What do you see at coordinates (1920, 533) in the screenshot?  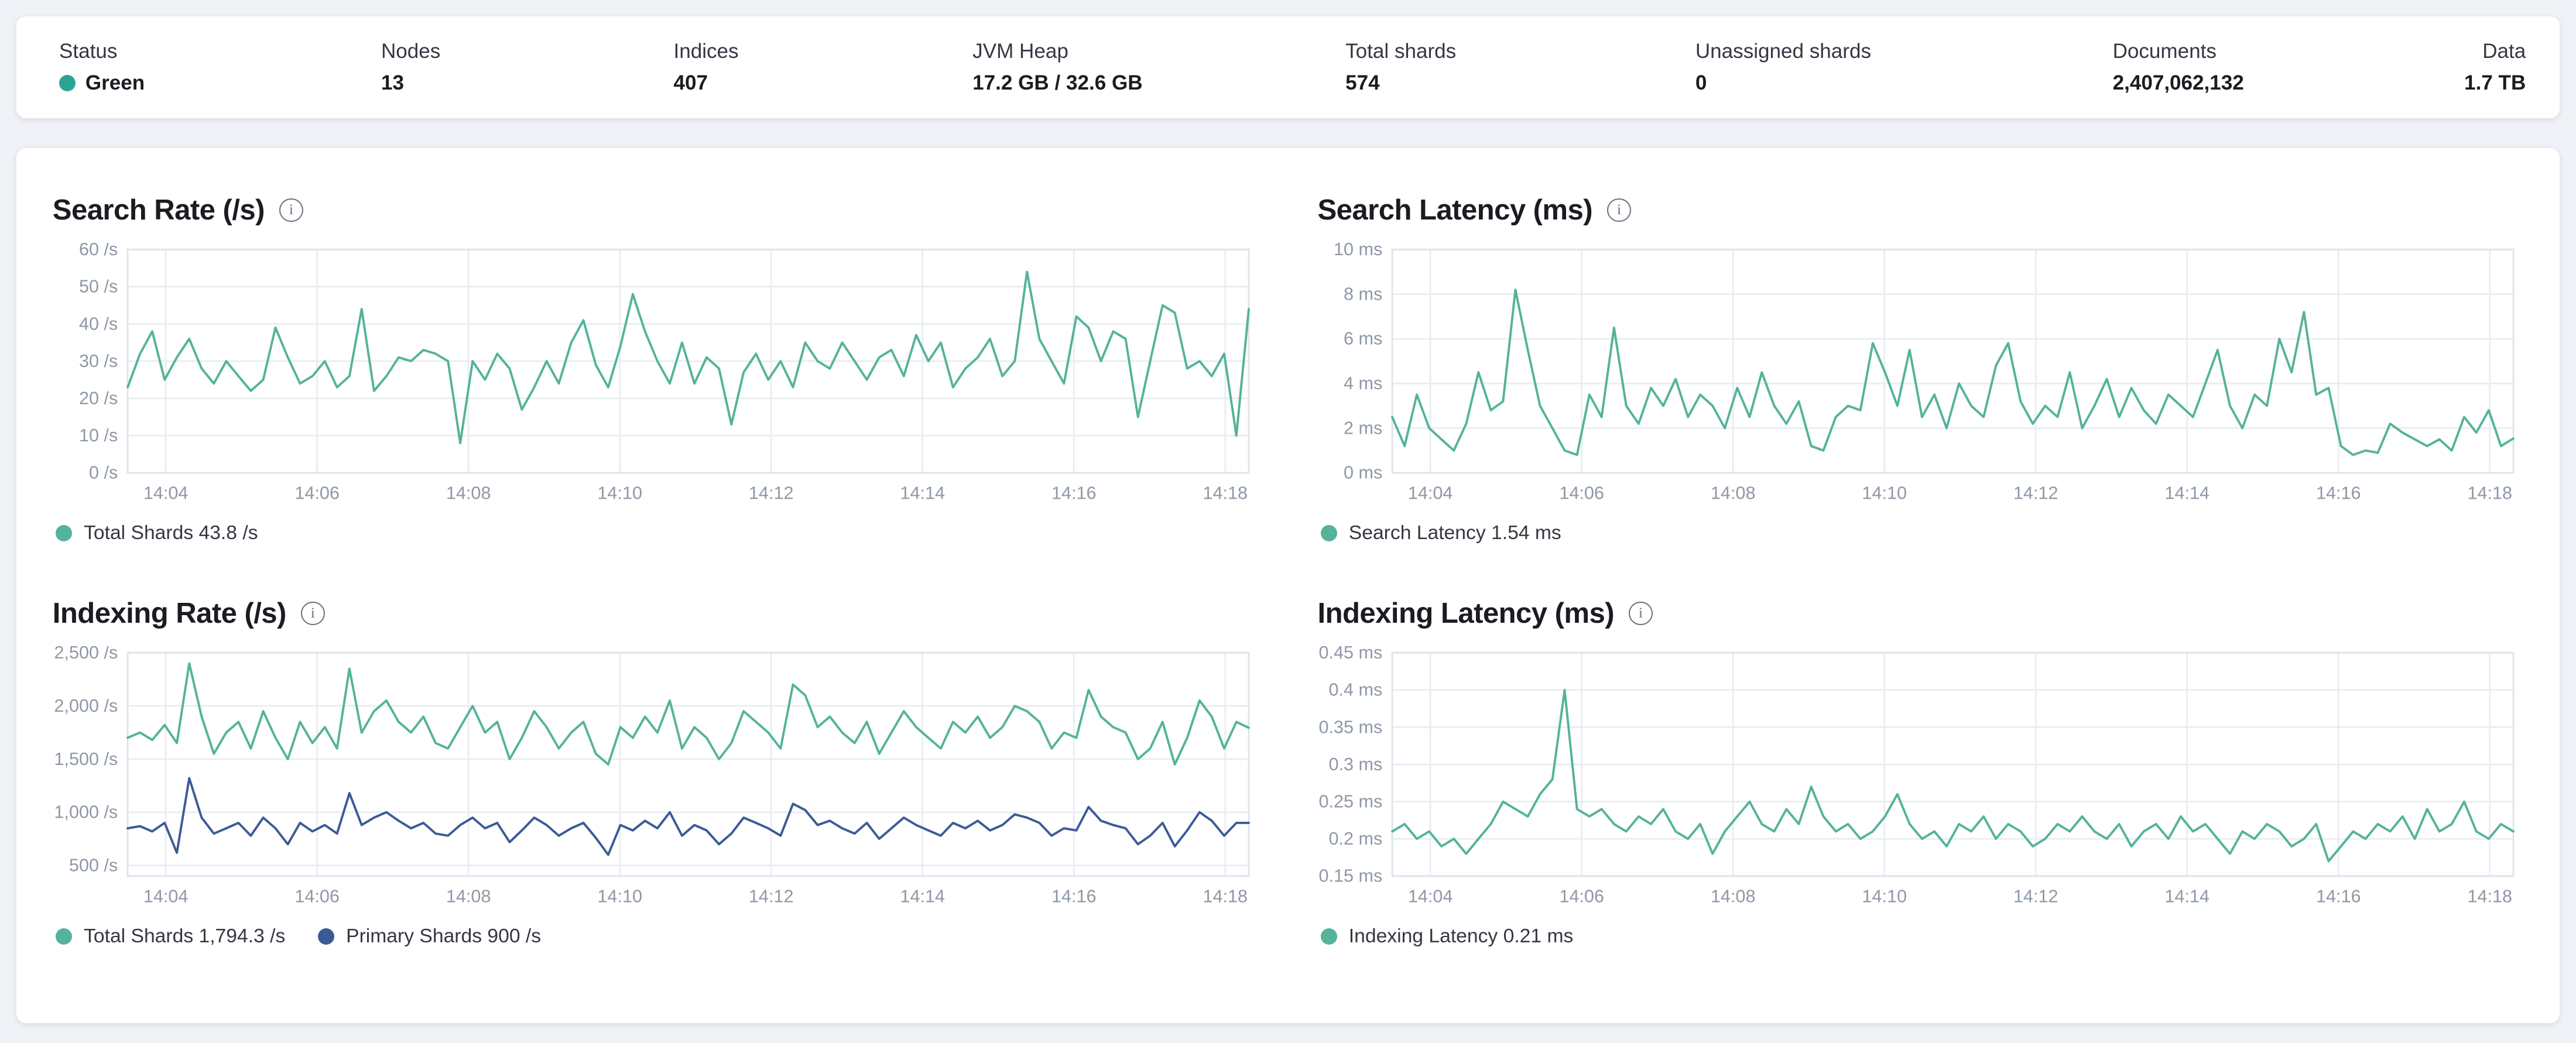 I see `chart-legend: Search Latency 1.54 ms` at bounding box center [1920, 533].